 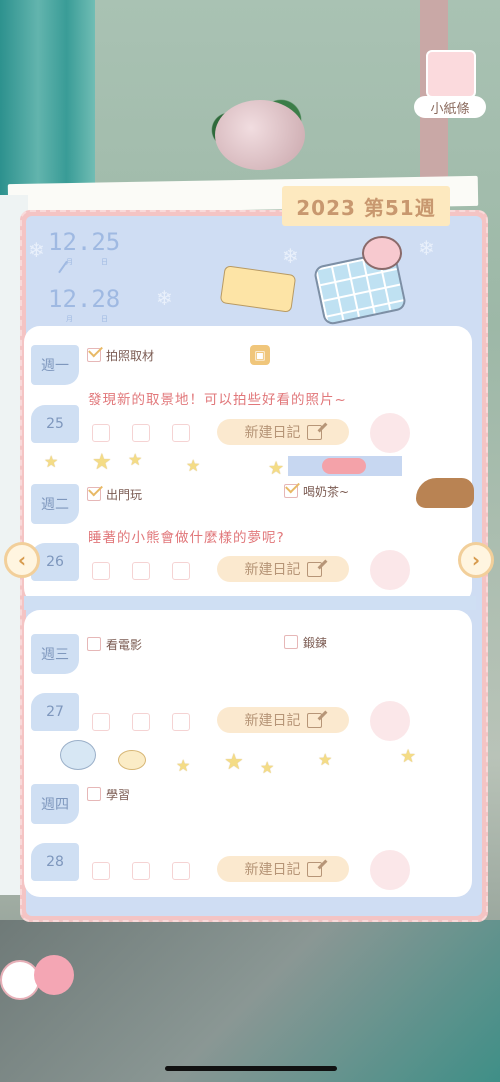 I want to click on dumpling-bowl-sticker, so click(x=78, y=755).